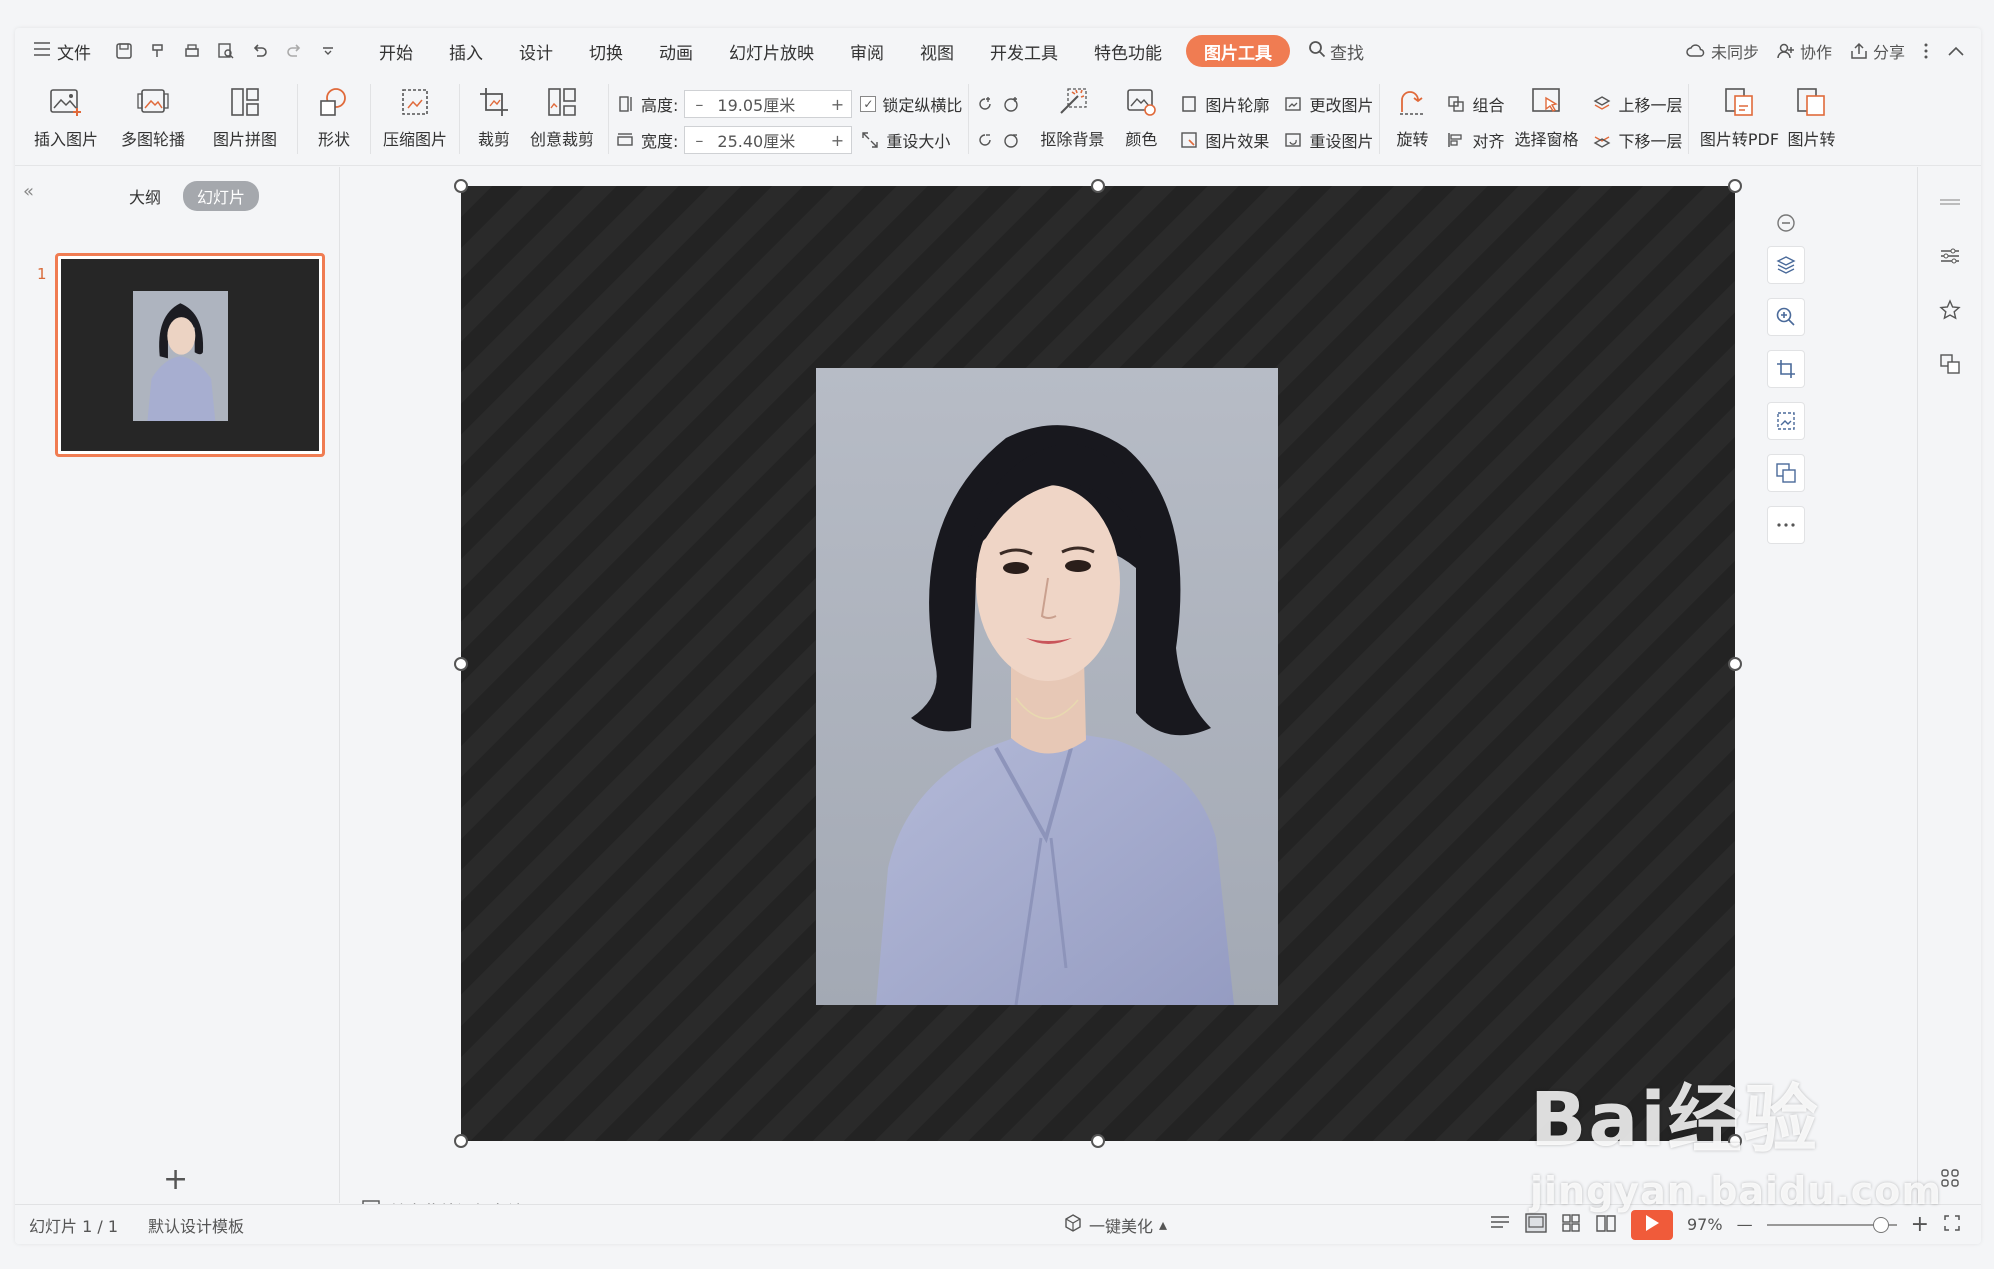  What do you see at coordinates (260, 51) in the screenshot?
I see `undo-icon` at bounding box center [260, 51].